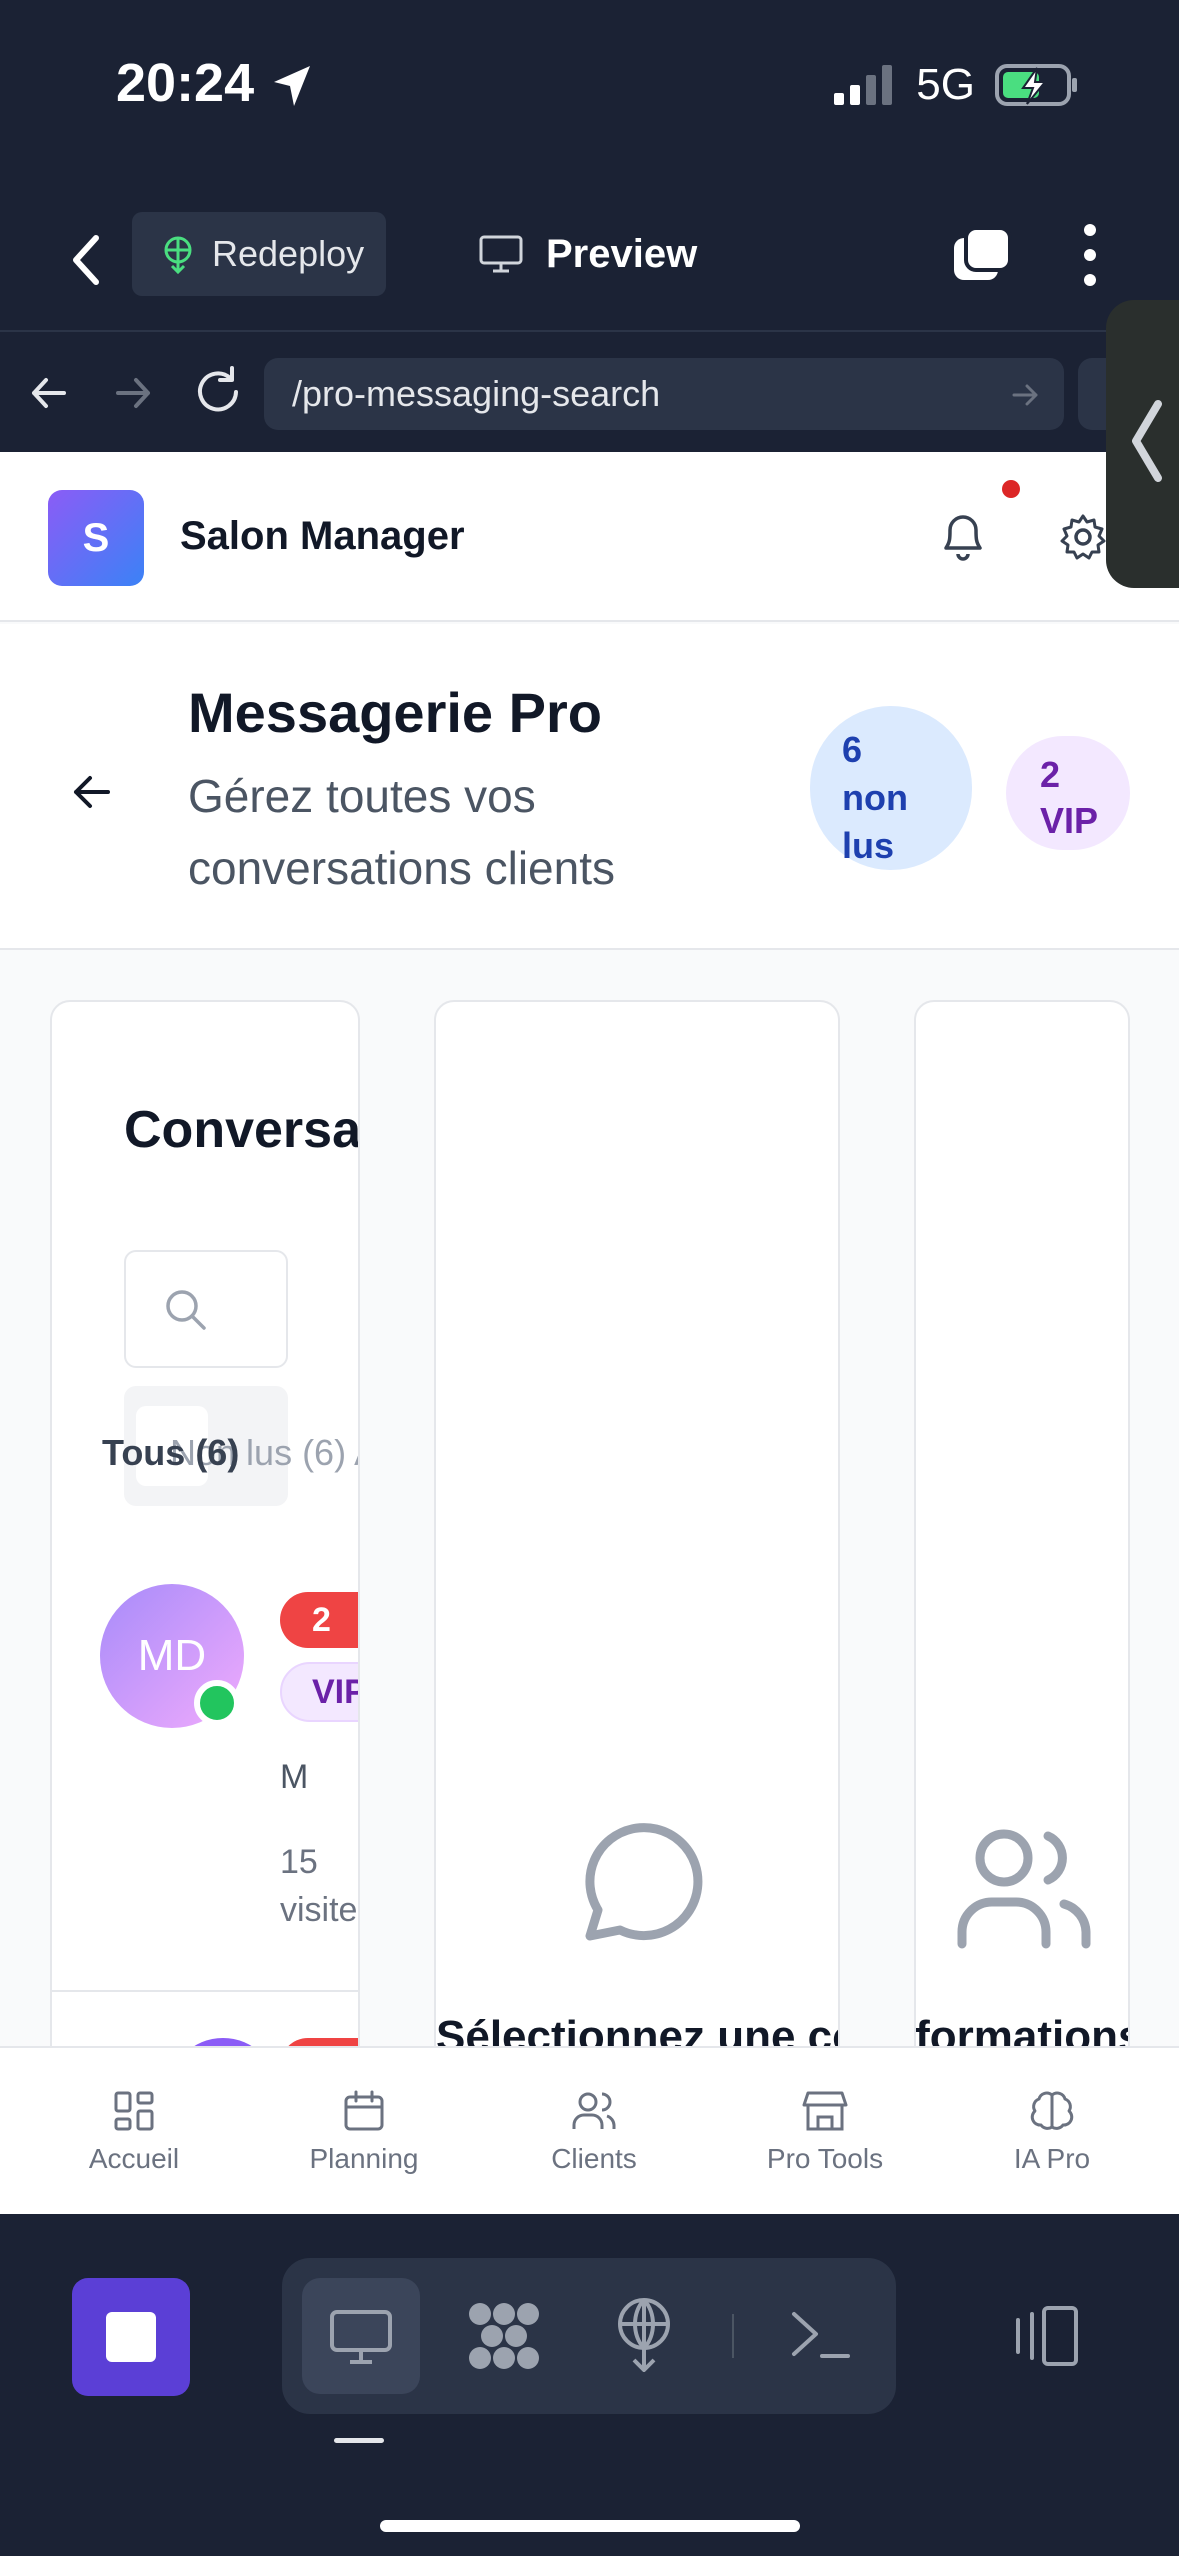 The width and height of the screenshot is (1179, 2556). What do you see at coordinates (1090, 255) in the screenshot?
I see `more-vertical-icon` at bounding box center [1090, 255].